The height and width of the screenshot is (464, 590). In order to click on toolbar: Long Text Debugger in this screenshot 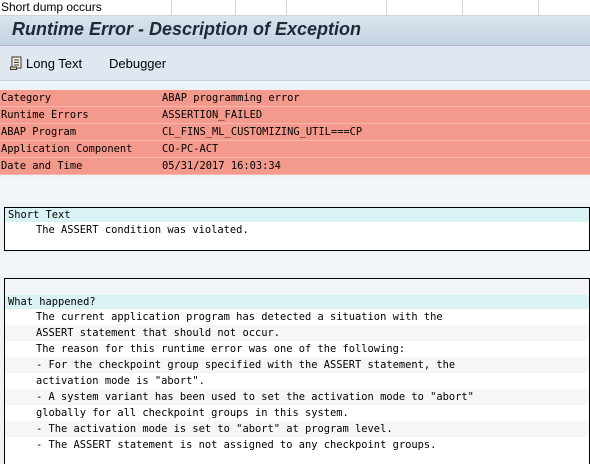, I will do `click(295, 63)`.